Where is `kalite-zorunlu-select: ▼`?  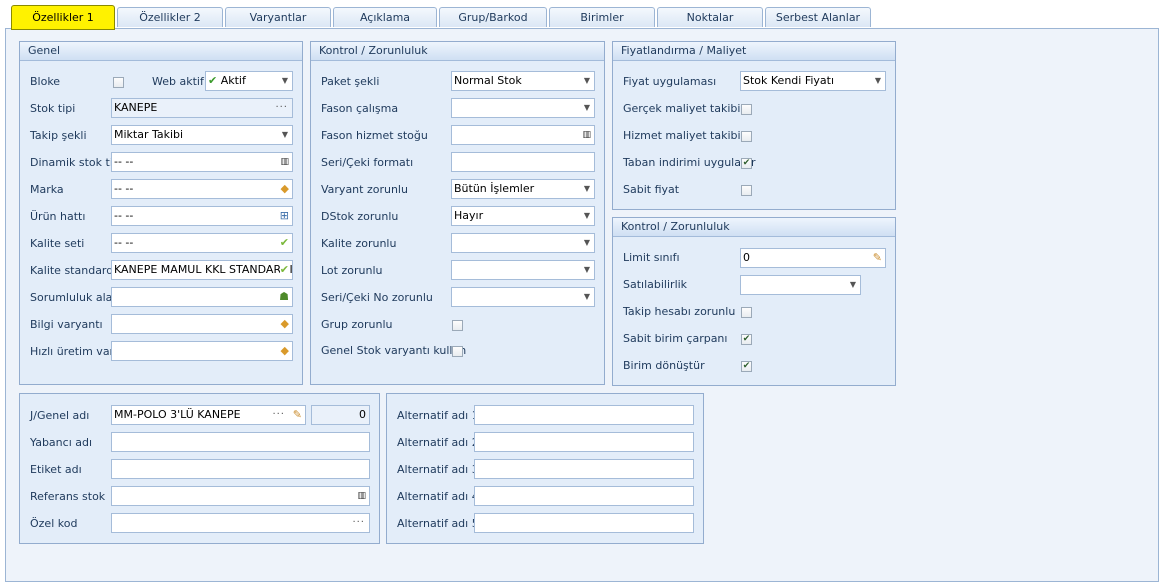 kalite-zorunlu-select: ▼ is located at coordinates (523, 243).